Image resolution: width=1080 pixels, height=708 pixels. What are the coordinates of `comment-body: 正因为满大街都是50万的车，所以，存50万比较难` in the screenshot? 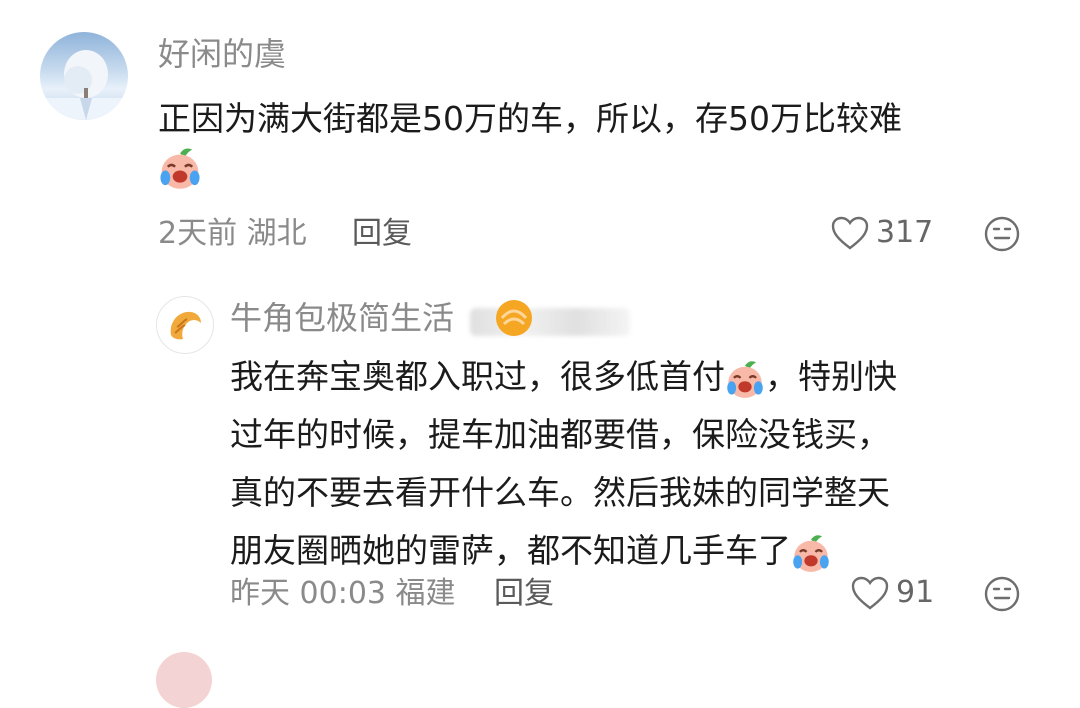 It's located at (530, 118).